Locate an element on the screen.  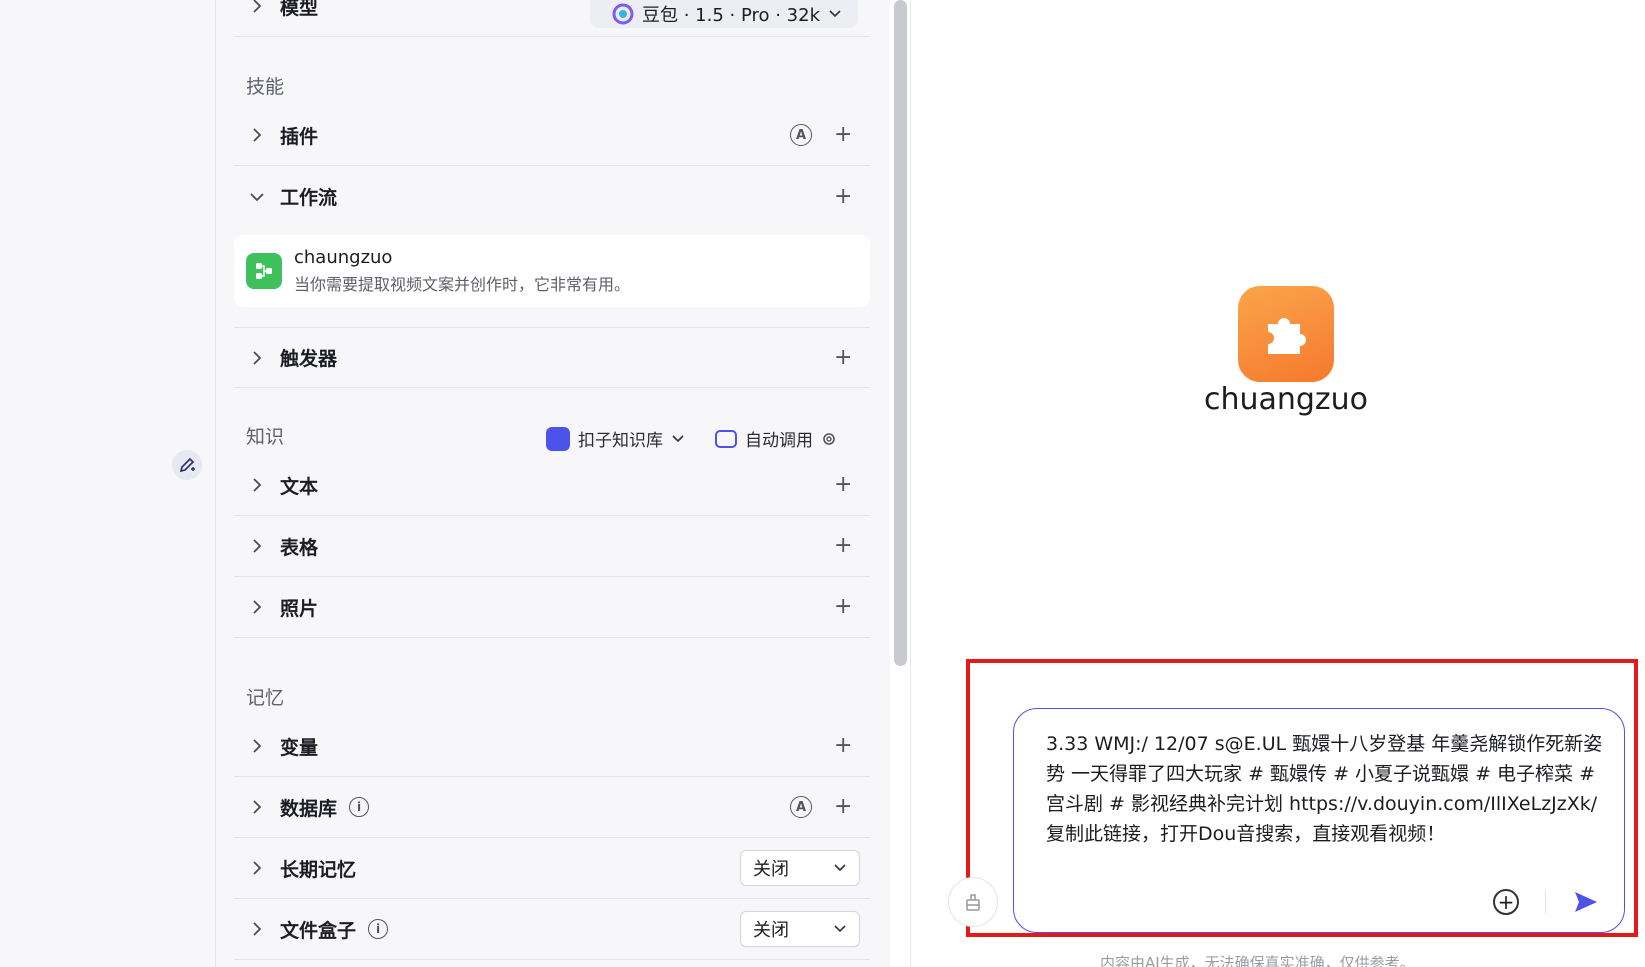
add-text-button: + is located at coordinates (843, 485).